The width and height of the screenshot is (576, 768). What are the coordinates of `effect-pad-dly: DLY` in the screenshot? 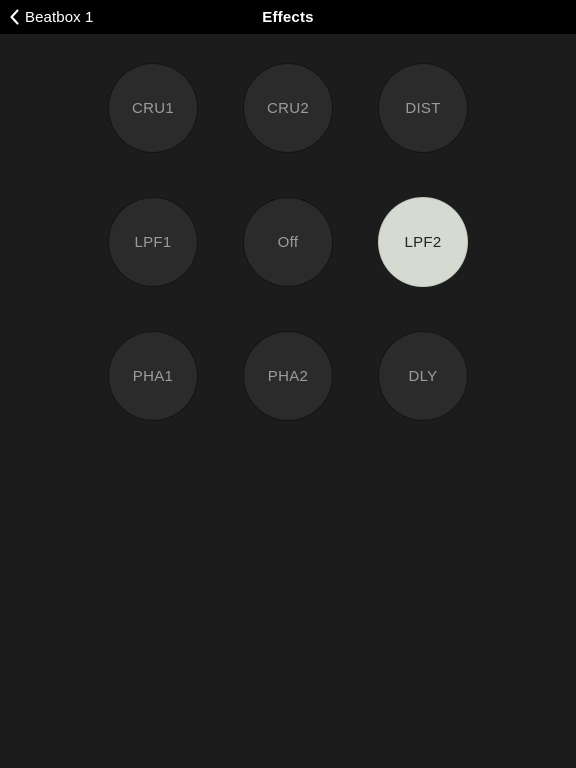 It's located at (423, 376).